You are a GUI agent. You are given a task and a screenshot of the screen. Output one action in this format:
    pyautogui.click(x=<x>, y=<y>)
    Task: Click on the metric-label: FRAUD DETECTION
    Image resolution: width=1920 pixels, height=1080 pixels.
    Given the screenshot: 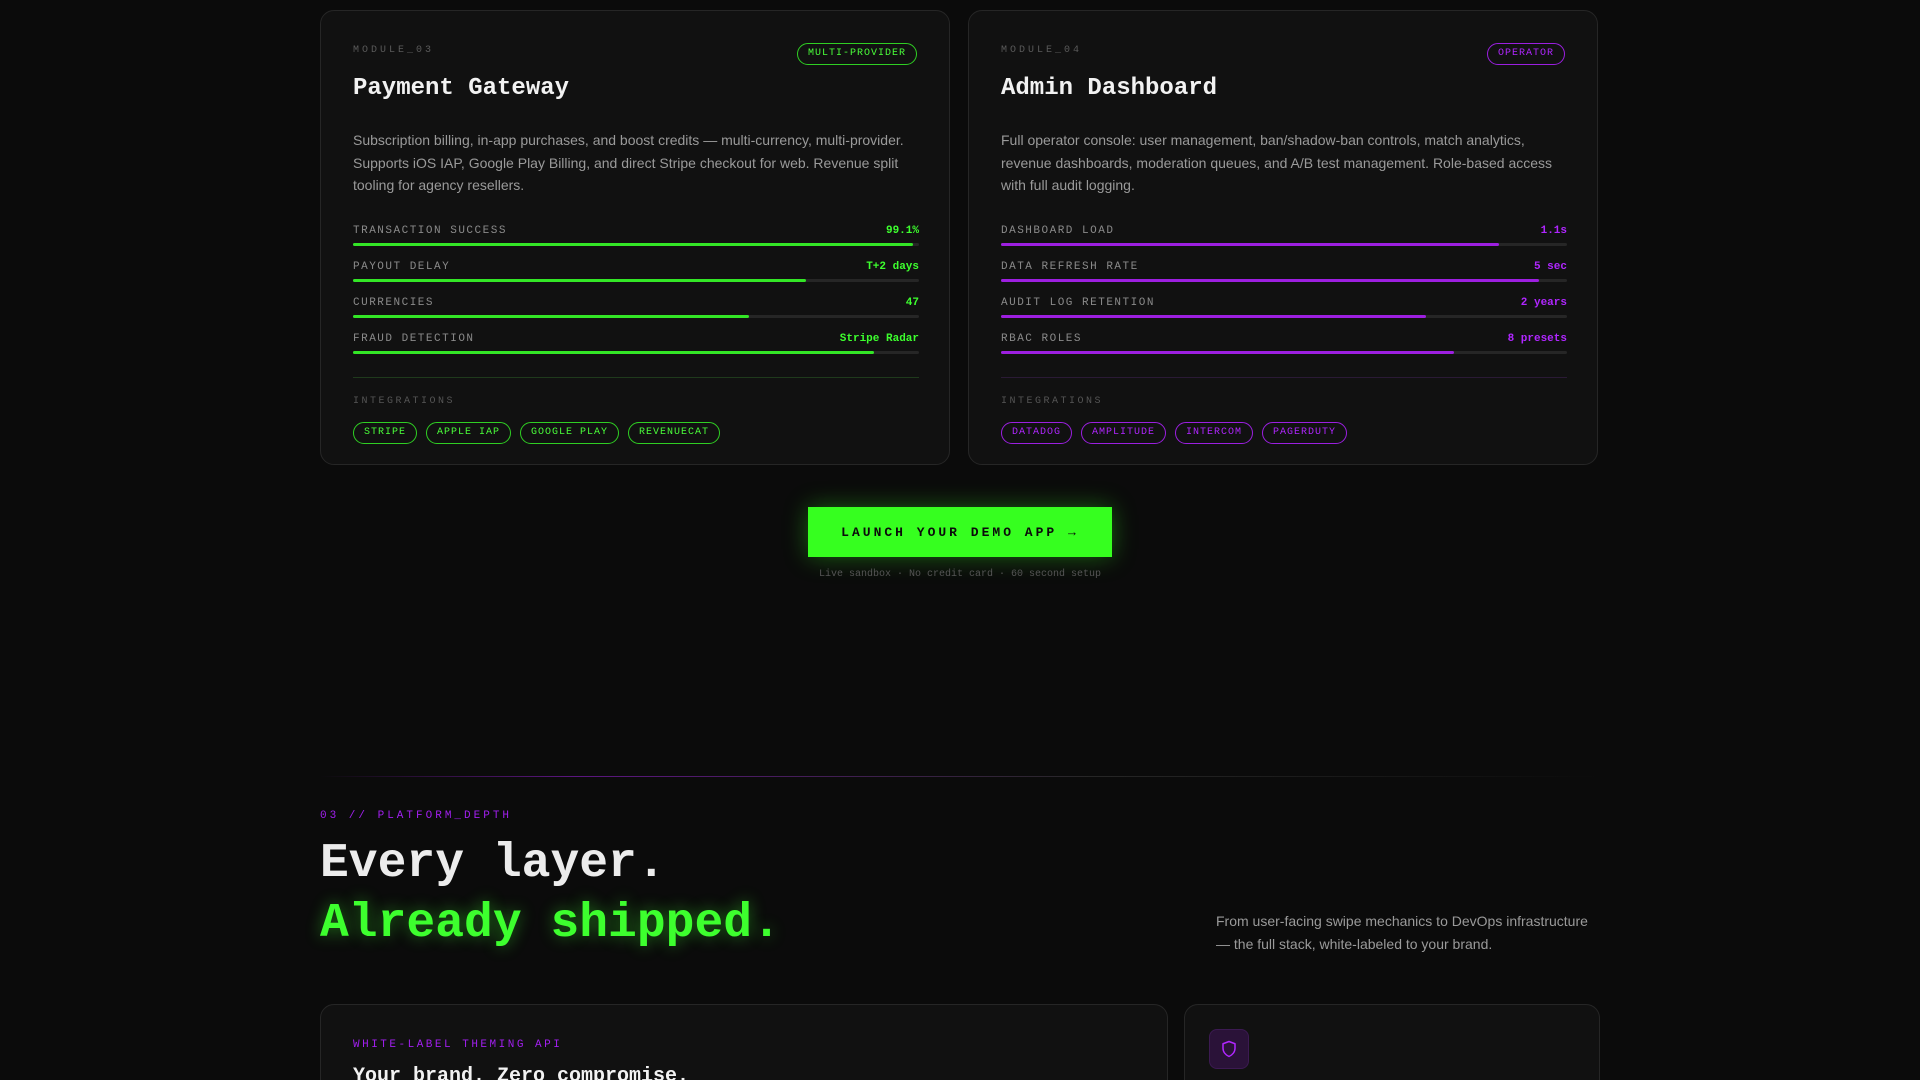 What is the action you would take?
    pyautogui.click(x=414, y=339)
    